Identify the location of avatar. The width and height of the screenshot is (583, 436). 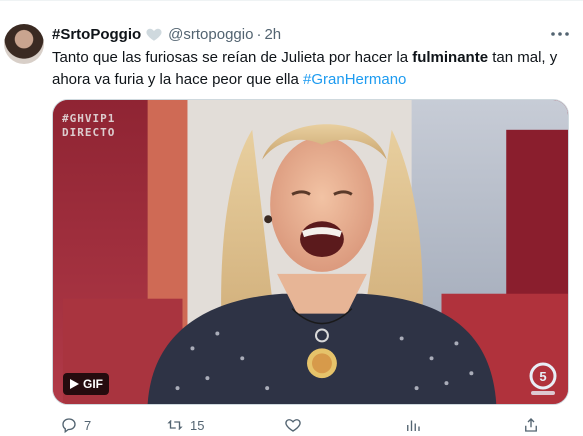
(24, 44).